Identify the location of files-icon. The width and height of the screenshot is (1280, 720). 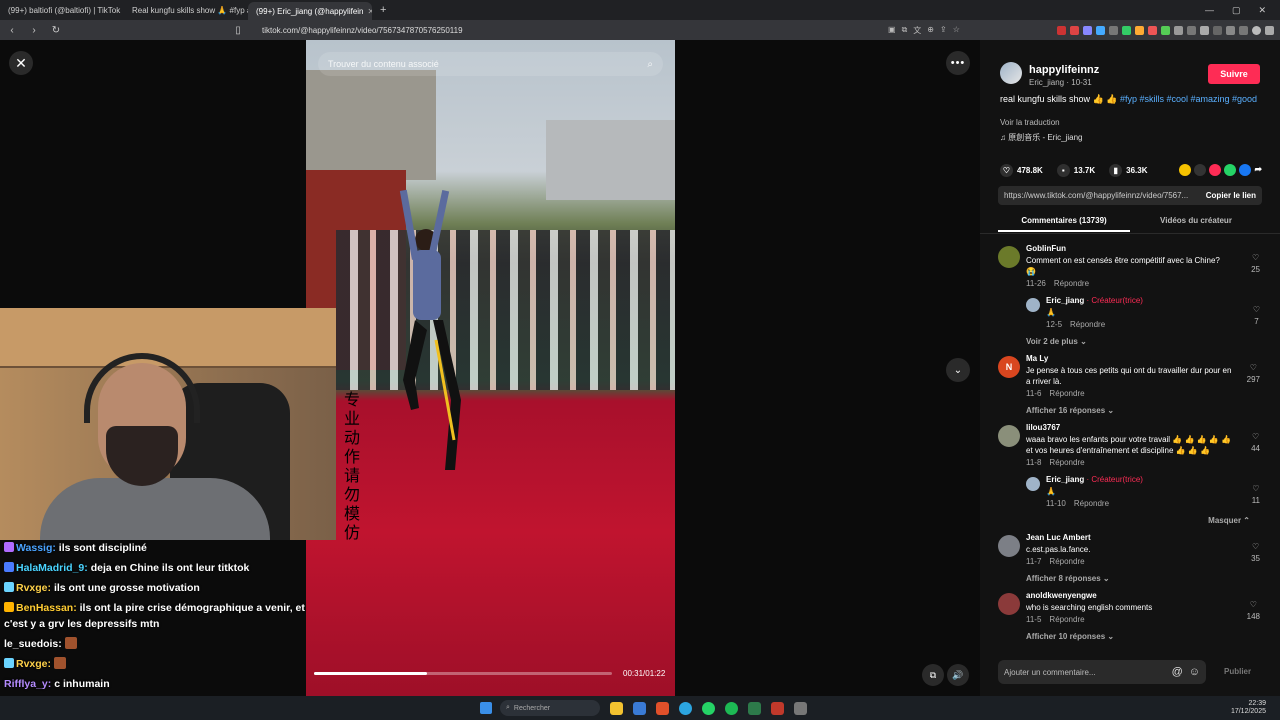
(639, 708).